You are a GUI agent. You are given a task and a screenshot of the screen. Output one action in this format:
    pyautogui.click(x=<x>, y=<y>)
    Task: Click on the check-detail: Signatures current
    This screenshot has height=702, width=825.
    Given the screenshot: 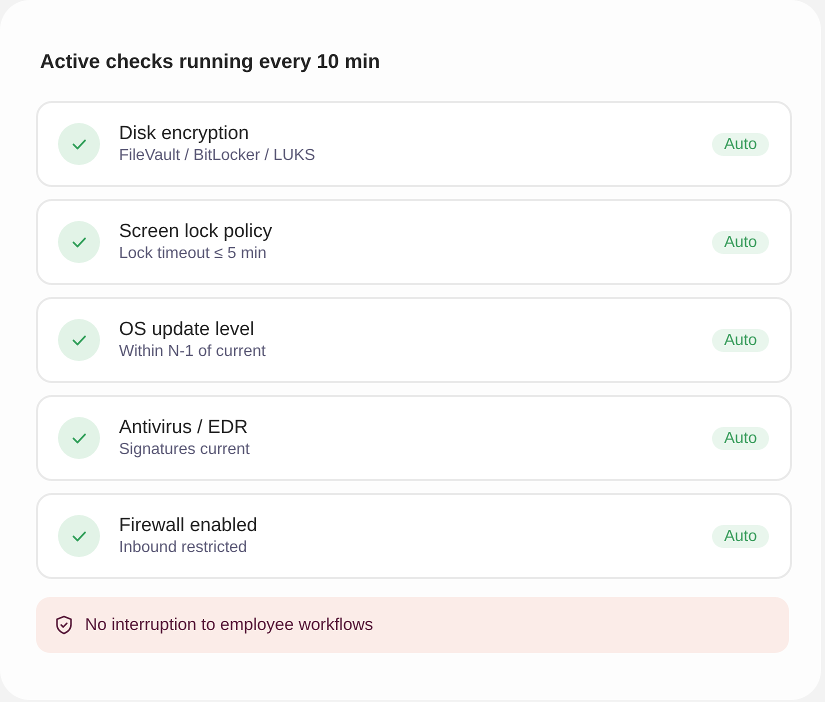 What is the action you would take?
    pyautogui.click(x=184, y=450)
    